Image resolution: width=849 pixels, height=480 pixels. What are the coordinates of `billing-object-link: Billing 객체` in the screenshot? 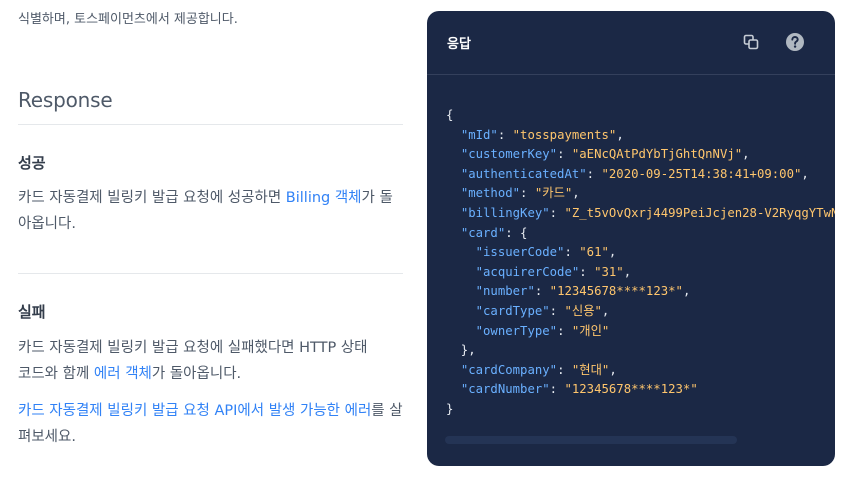 It's located at (324, 198).